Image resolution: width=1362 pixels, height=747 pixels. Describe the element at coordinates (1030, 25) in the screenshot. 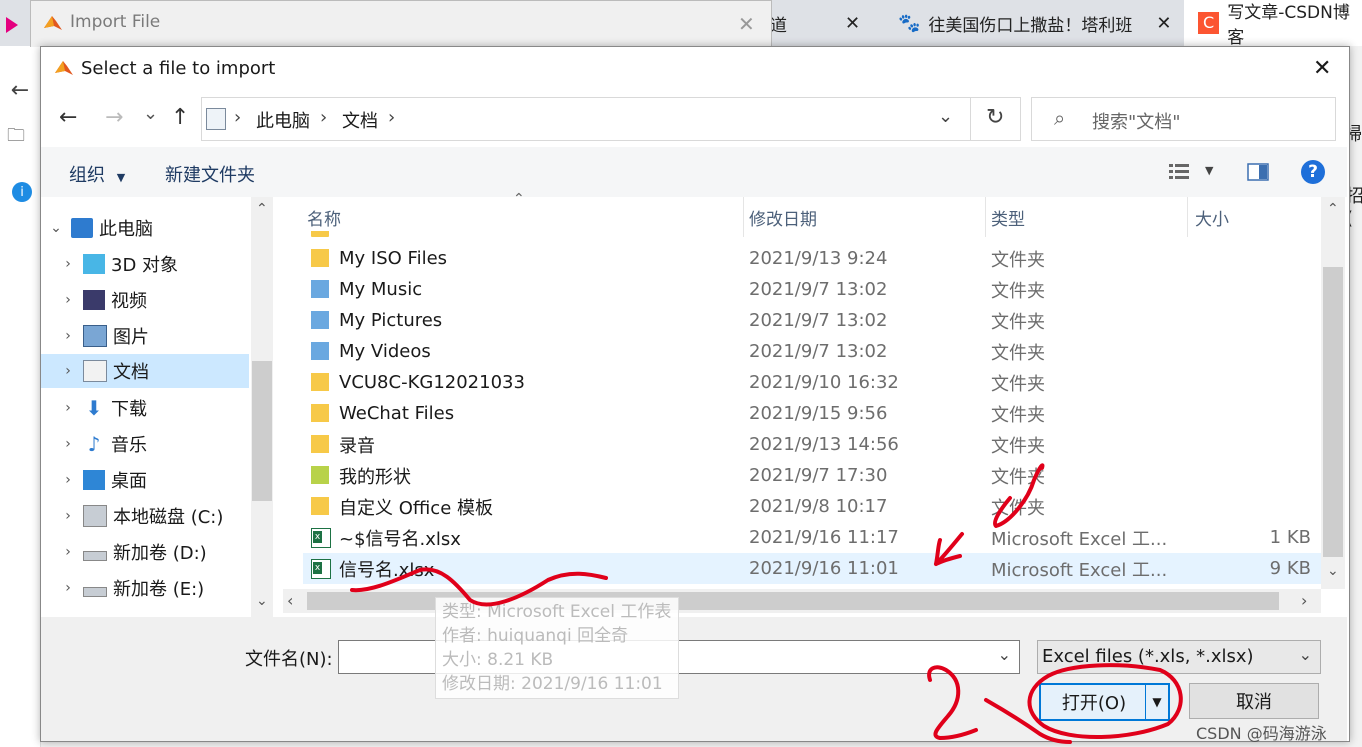

I see `browser-tab-label: 往美国伤口上撒盐！塔利班` at that location.